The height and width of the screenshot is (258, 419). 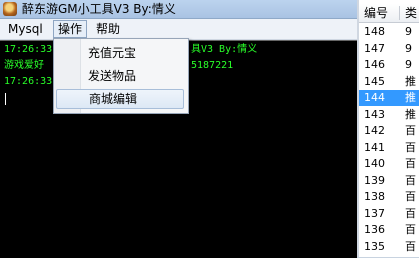 What do you see at coordinates (5, 99) in the screenshot?
I see `text-caret` at bounding box center [5, 99].